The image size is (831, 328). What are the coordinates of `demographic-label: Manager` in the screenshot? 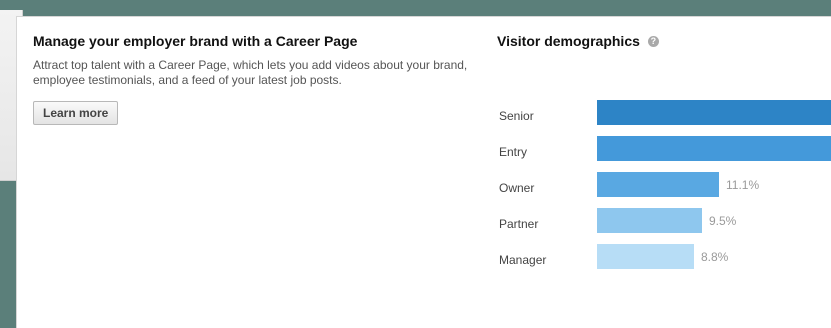 It's located at (523, 260).